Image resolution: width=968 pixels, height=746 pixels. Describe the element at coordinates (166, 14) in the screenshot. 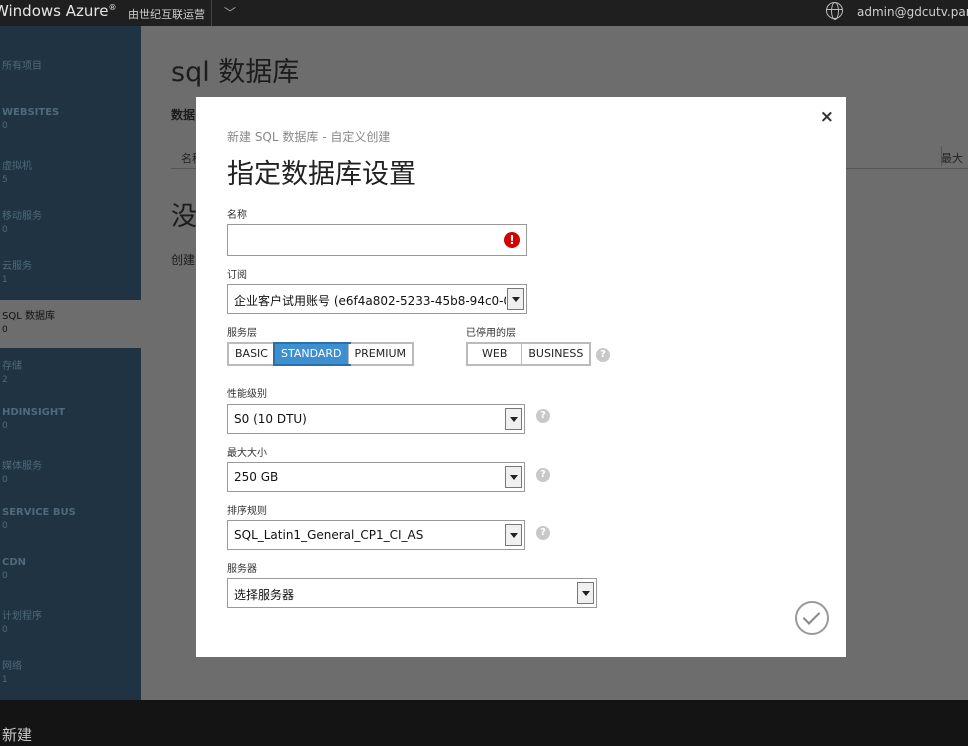

I see `tenant-label: 由世纪互联运营` at that location.